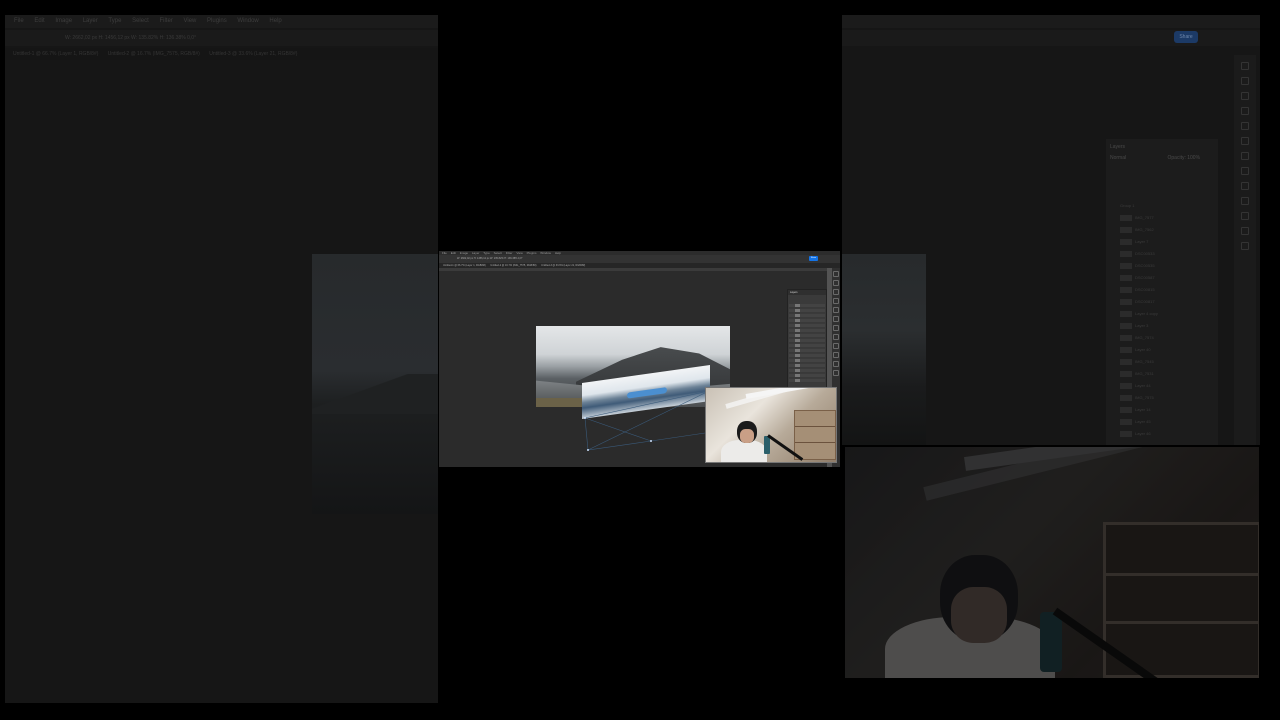  I want to click on background-toolbar, so click(1245, 250).